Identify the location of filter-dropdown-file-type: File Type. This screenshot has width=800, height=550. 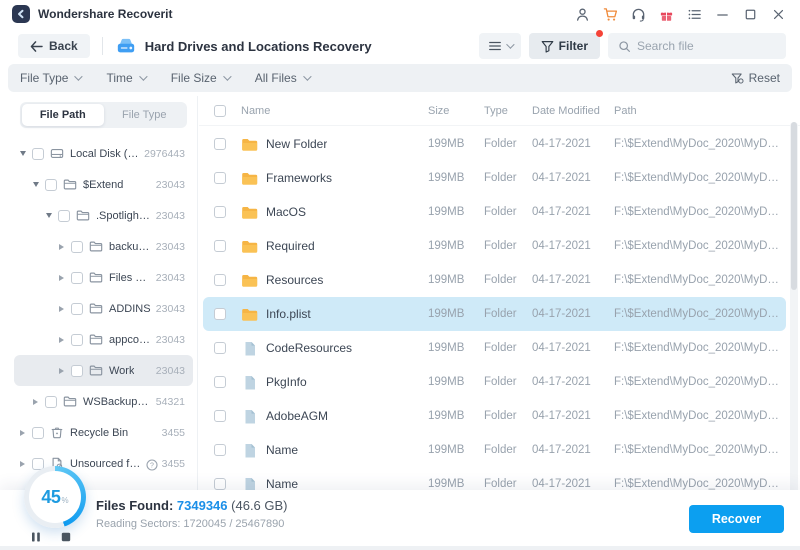
(52, 78).